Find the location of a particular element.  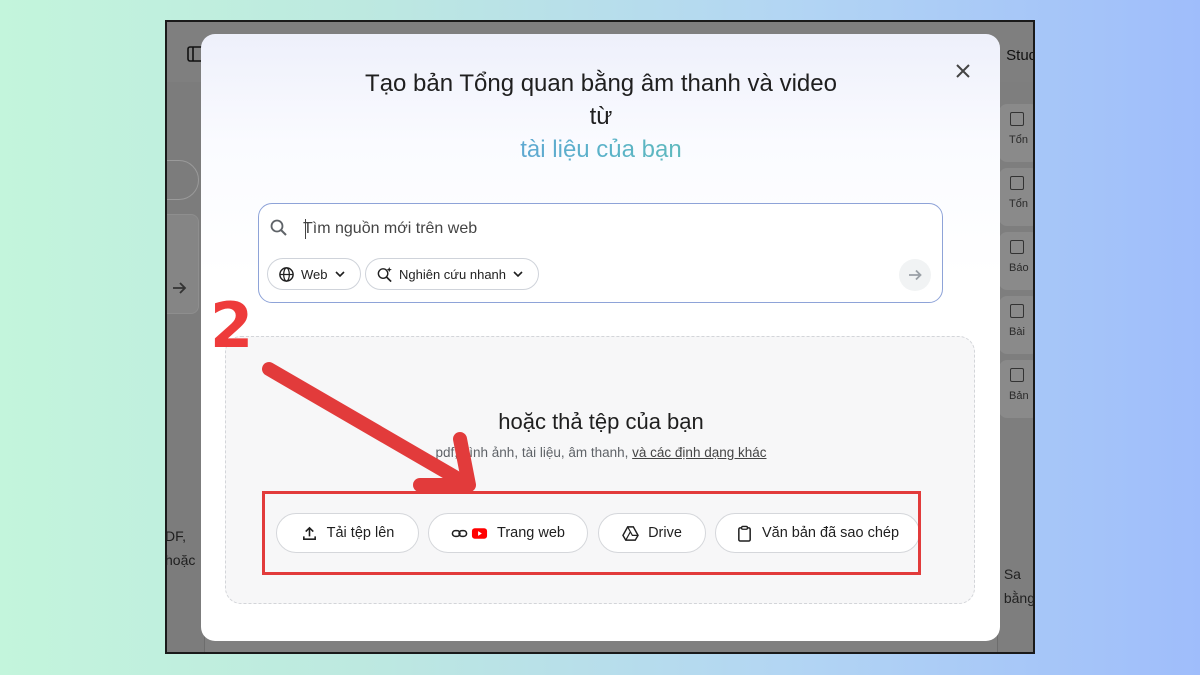

quiz-icon is located at coordinates (1017, 375).